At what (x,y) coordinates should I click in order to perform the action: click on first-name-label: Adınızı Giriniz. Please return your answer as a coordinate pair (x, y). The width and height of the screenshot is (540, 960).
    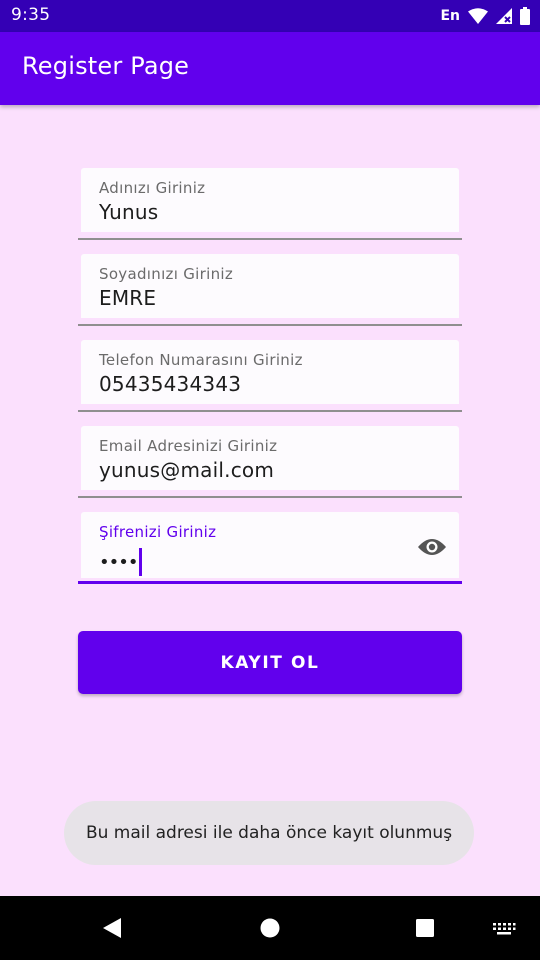
    Looking at the image, I should click on (152, 188).